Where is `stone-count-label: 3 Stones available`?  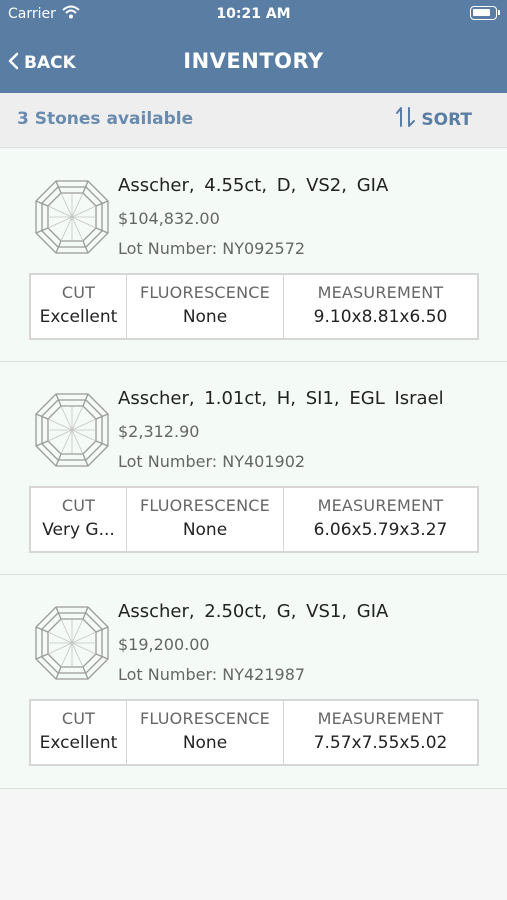
stone-count-label: 3 Stones available is located at coordinates (105, 119).